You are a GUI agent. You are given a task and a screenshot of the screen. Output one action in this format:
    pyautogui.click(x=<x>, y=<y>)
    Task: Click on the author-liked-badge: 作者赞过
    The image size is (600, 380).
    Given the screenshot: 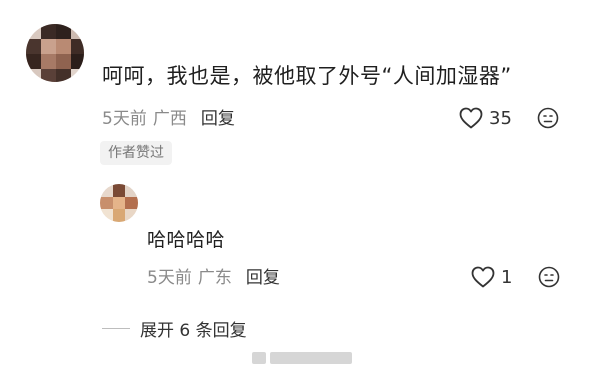 What is the action you would take?
    pyautogui.click(x=136, y=153)
    